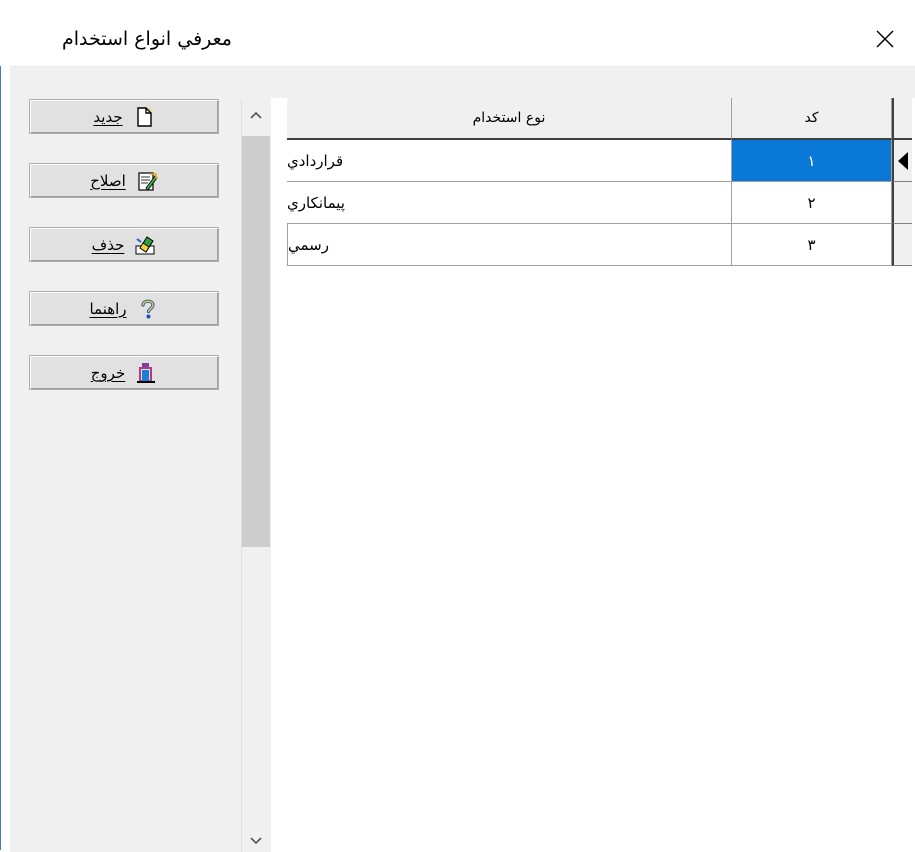 This screenshot has width=915, height=852. I want to click on exit-button-label: خروج, so click(108, 372).